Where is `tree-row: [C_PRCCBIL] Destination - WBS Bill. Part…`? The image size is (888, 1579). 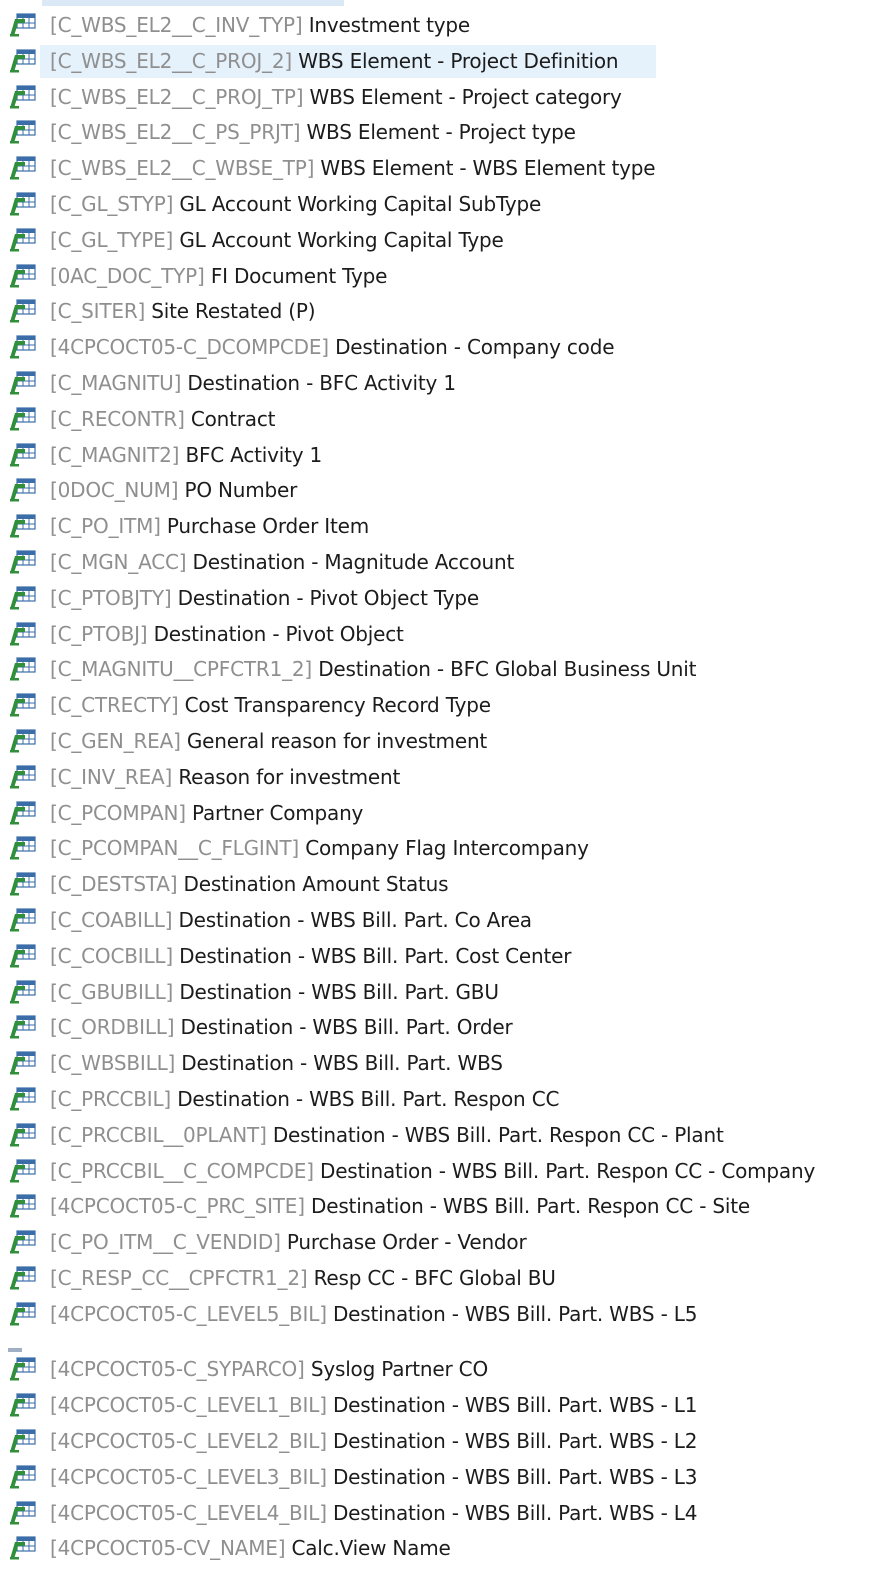
tree-row: [C_PRCCBIL] Destination - WBS Bill. Part… is located at coordinates (444, 1100).